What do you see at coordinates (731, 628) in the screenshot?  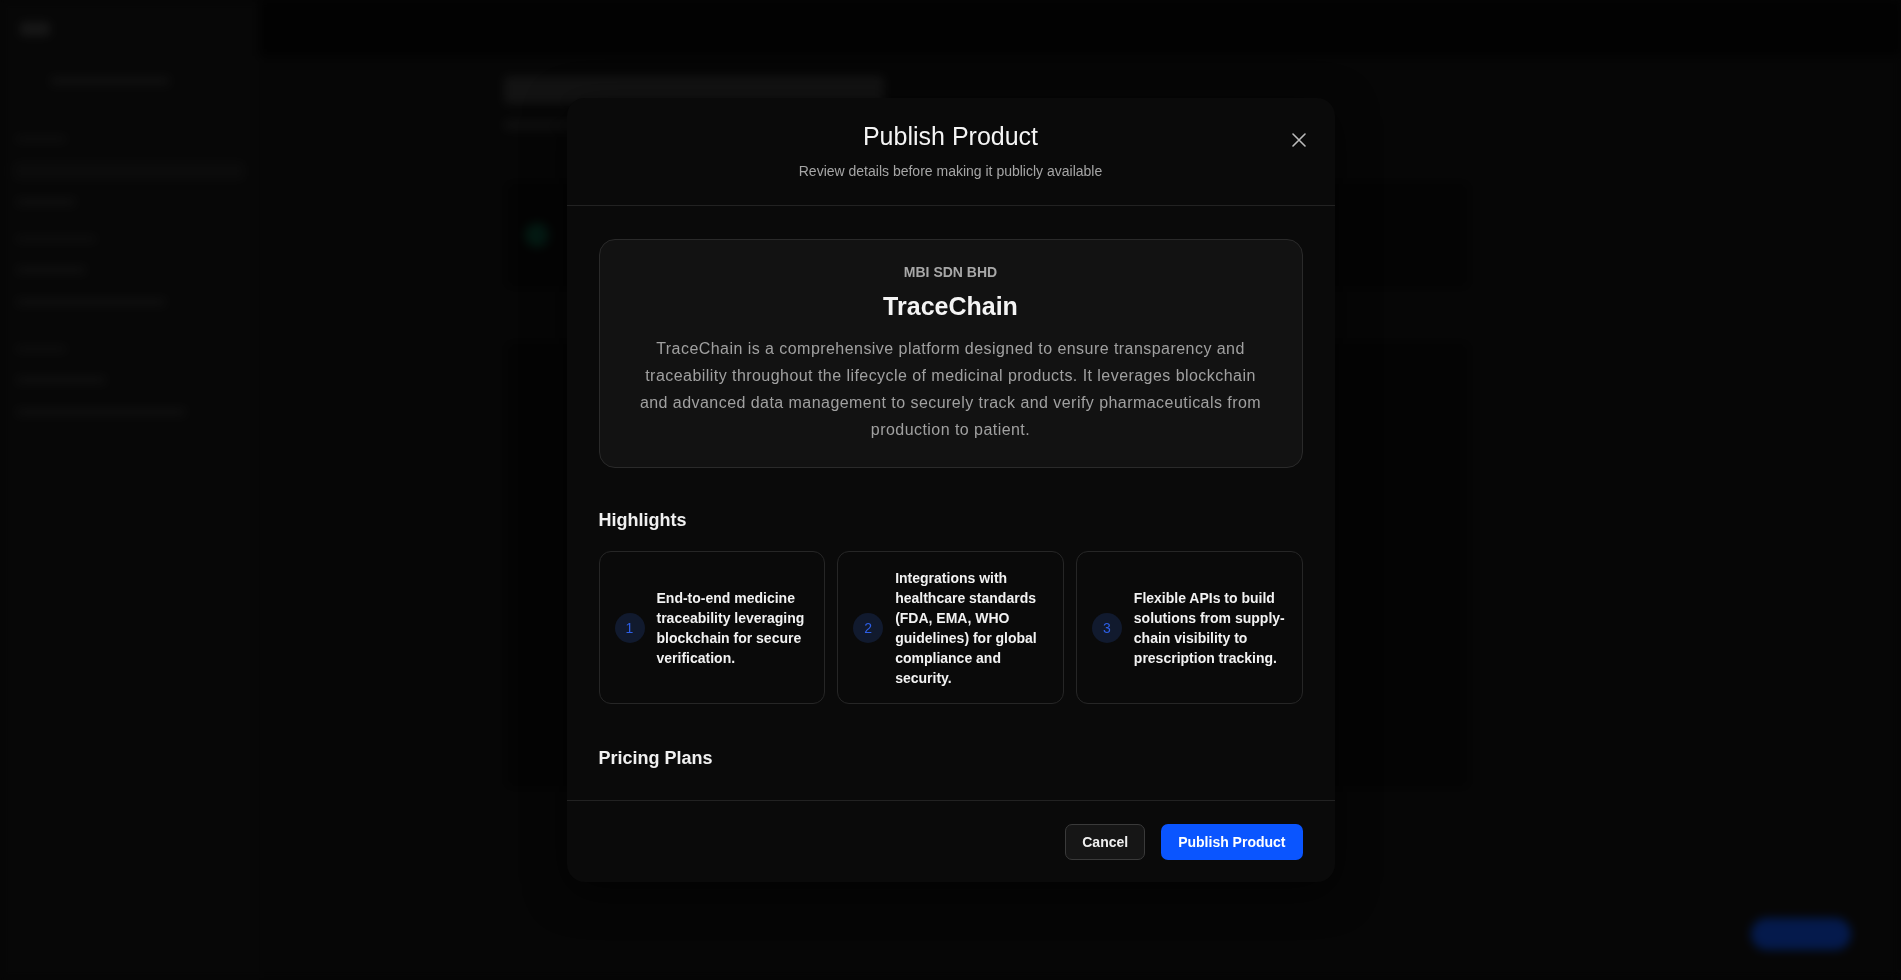 I see `highlight-text: End-to-end medicine traceability leveraging blockchain for secure verification.` at bounding box center [731, 628].